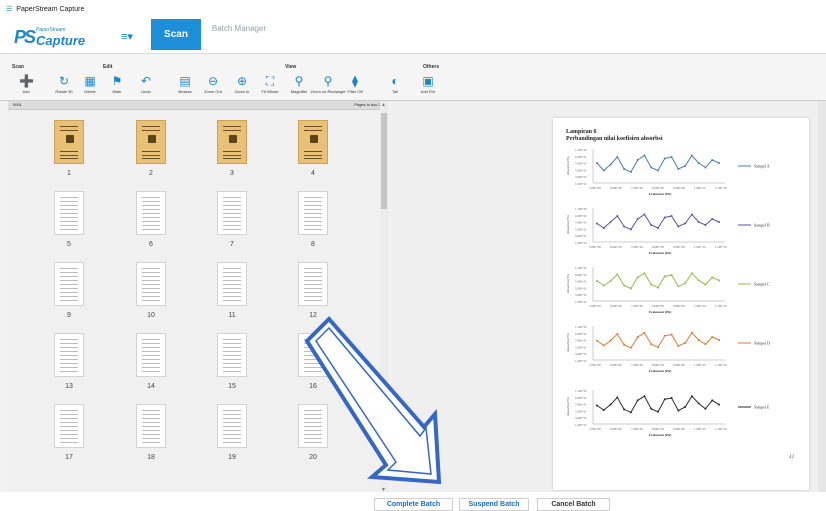 Image resolution: width=826 pixels, height=511 pixels. I want to click on page-number: 8, so click(313, 244).